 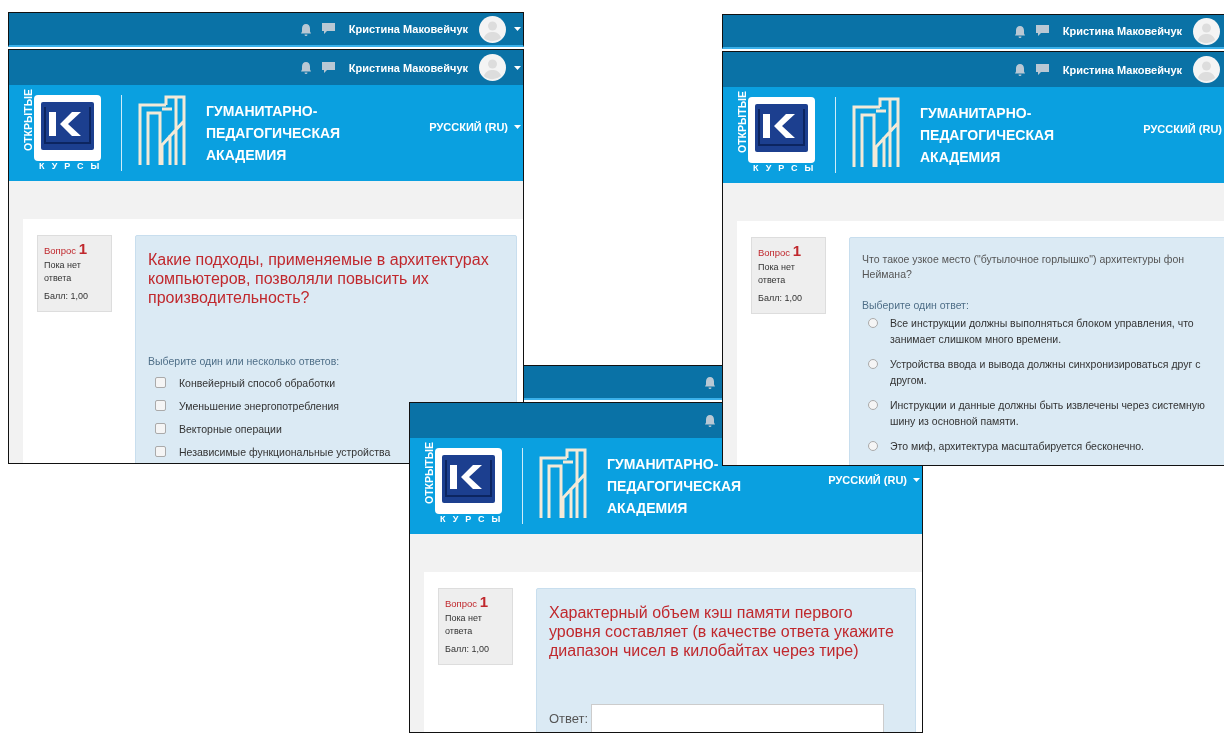 I want to click on question-text: Характерный объем кэш памяти первого уровня составляет (в качестве ответа укажите диапазон чисел в килобайтах через тире), so click(x=722, y=631).